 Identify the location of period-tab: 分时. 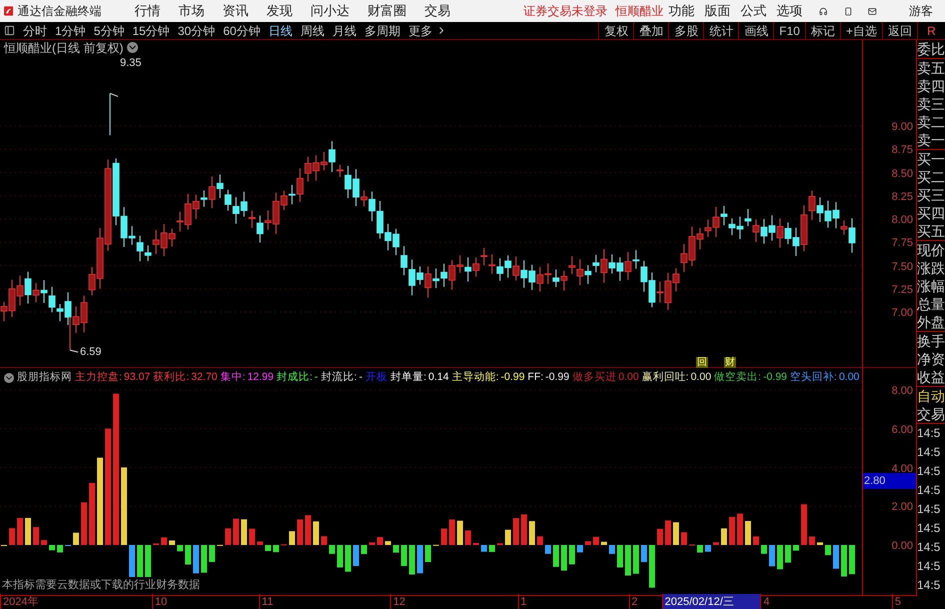
(35, 31).